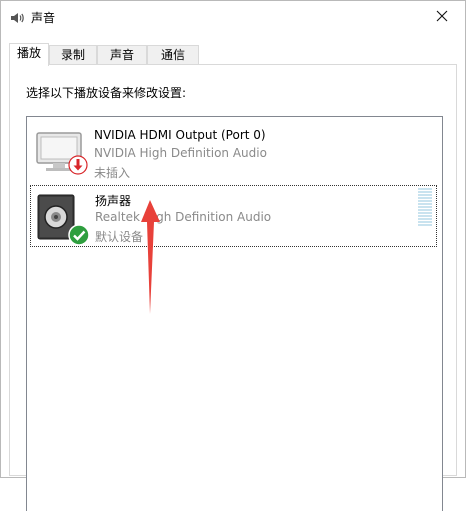 Image resolution: width=466 pixels, height=511 pixels. Describe the element at coordinates (173, 55) in the screenshot. I see `tab-communications: 通信` at that location.